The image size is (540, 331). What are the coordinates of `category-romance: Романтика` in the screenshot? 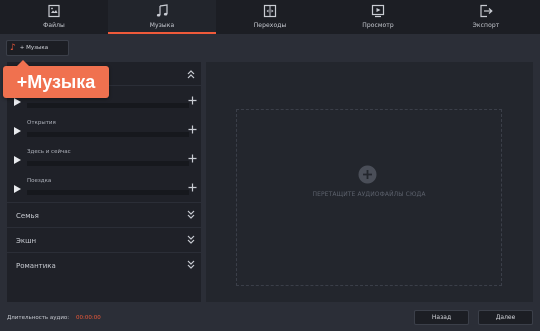 It's located at (104, 264).